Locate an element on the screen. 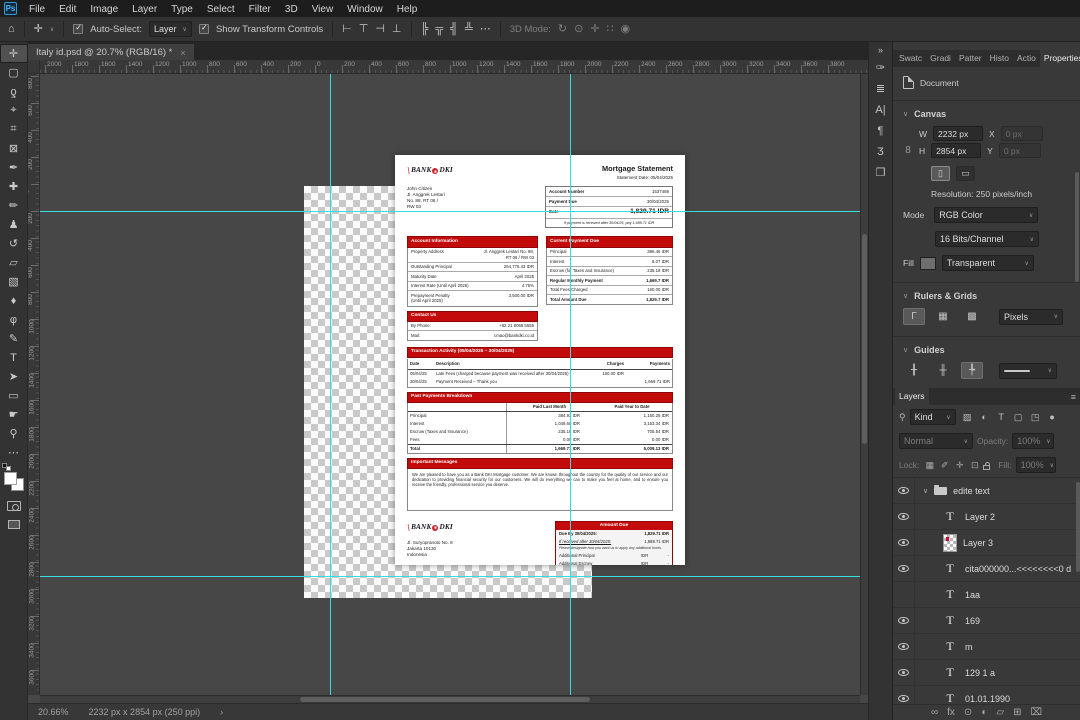  guide-layout-button: ╫ is located at coordinates (943, 370).